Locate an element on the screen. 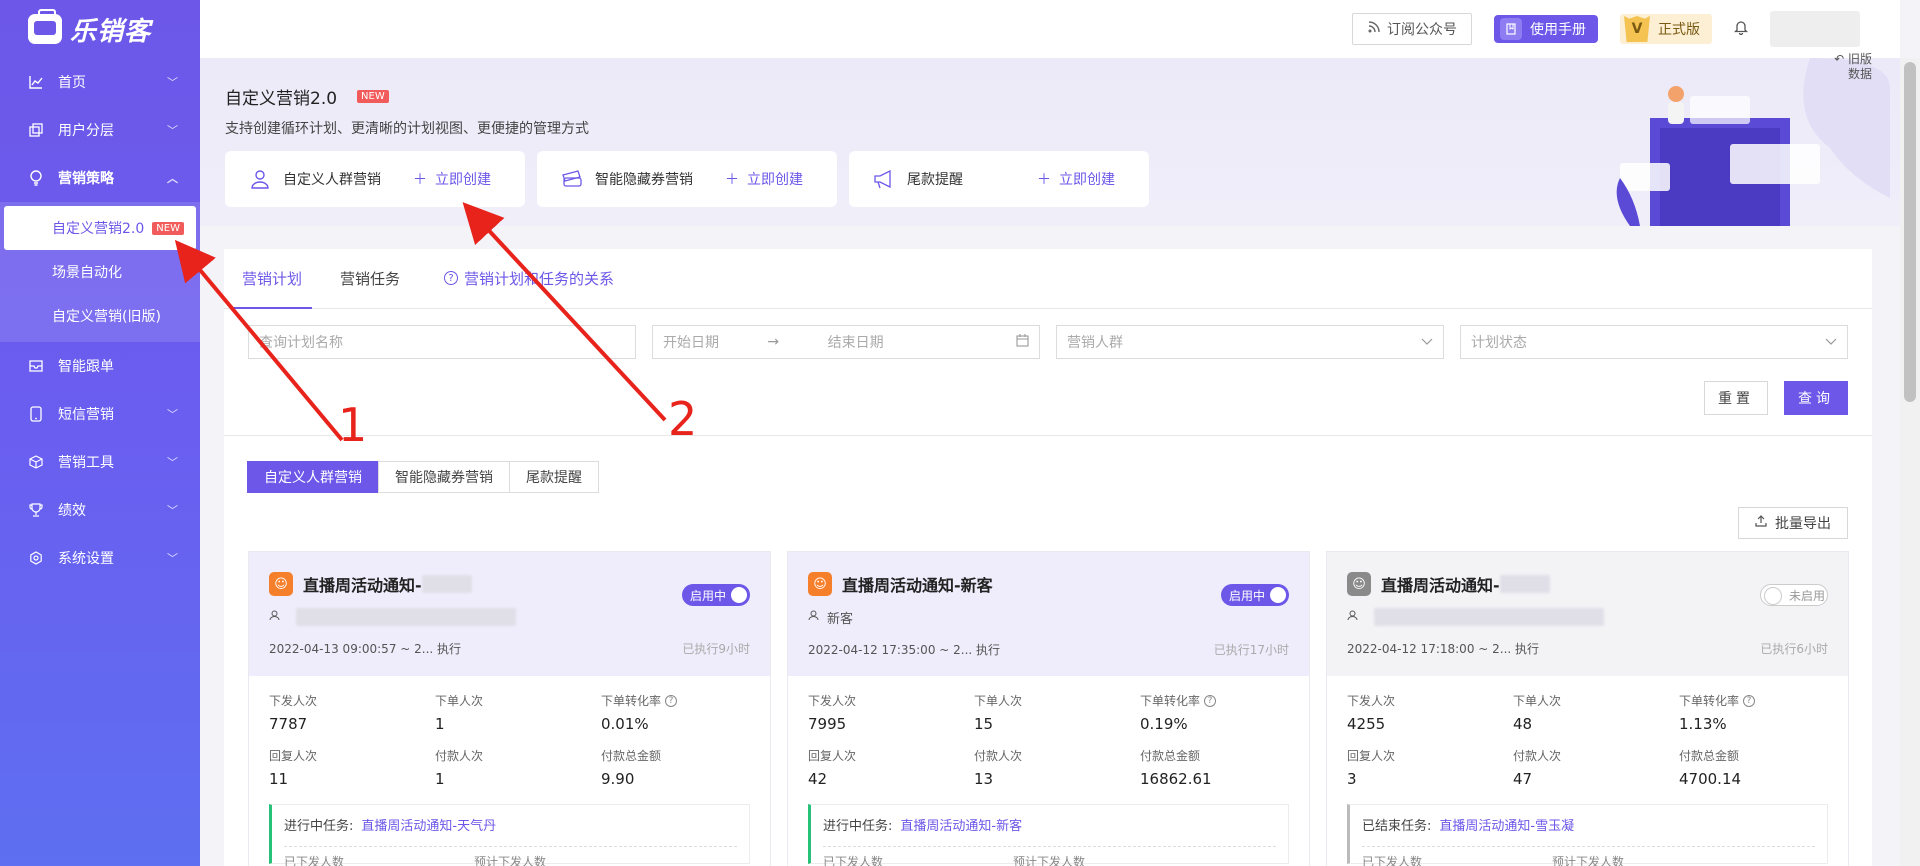 The height and width of the screenshot is (866, 1920). manual-button: 使用手册 is located at coordinates (1546, 29).